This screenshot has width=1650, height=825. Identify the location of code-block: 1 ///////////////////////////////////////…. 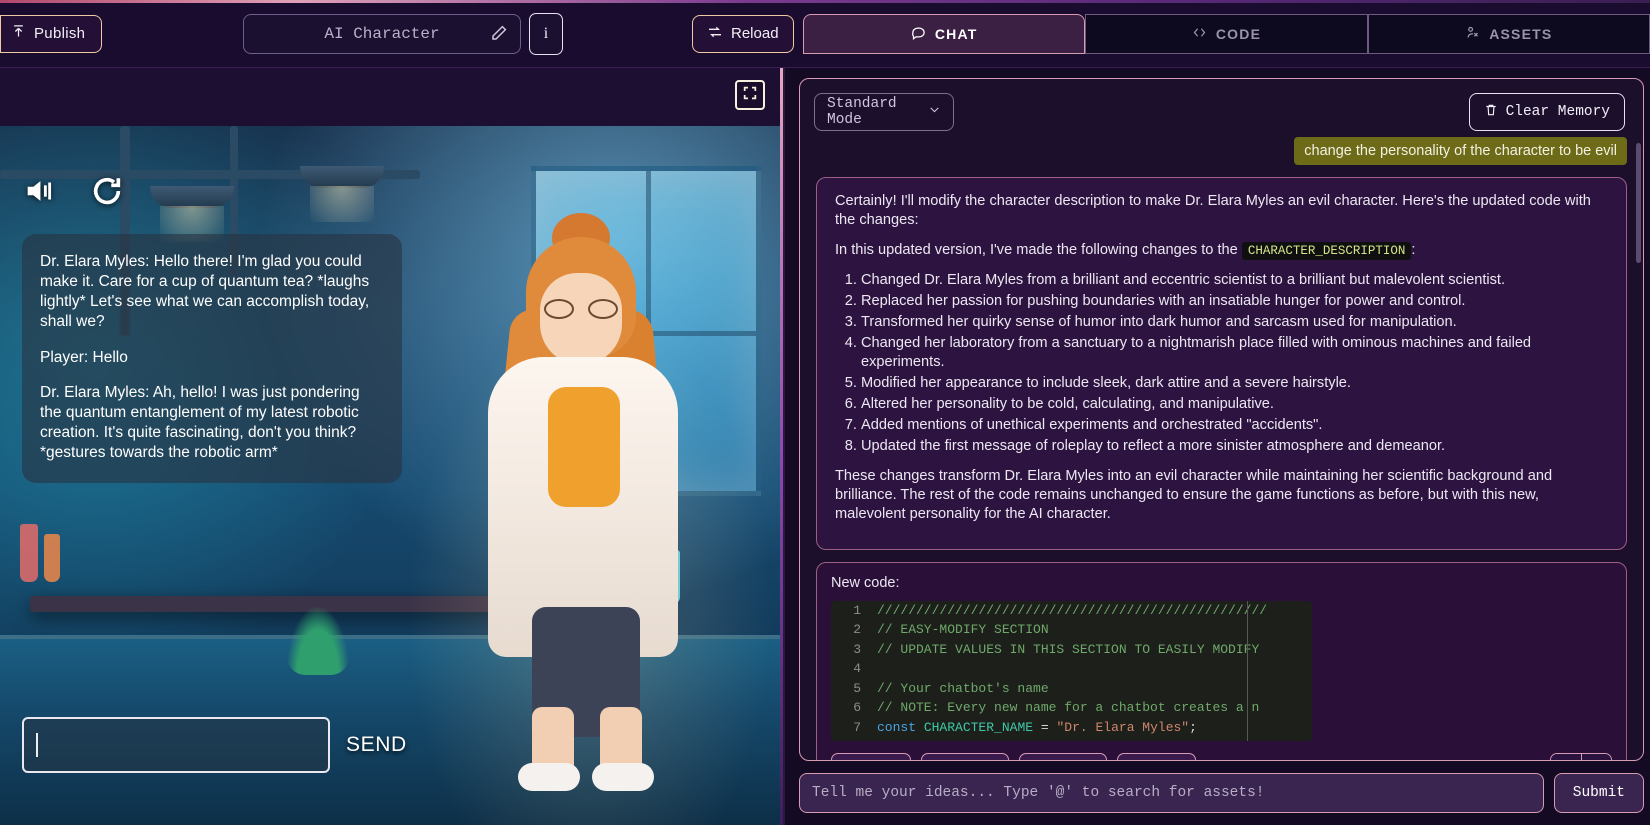
(1071, 670).